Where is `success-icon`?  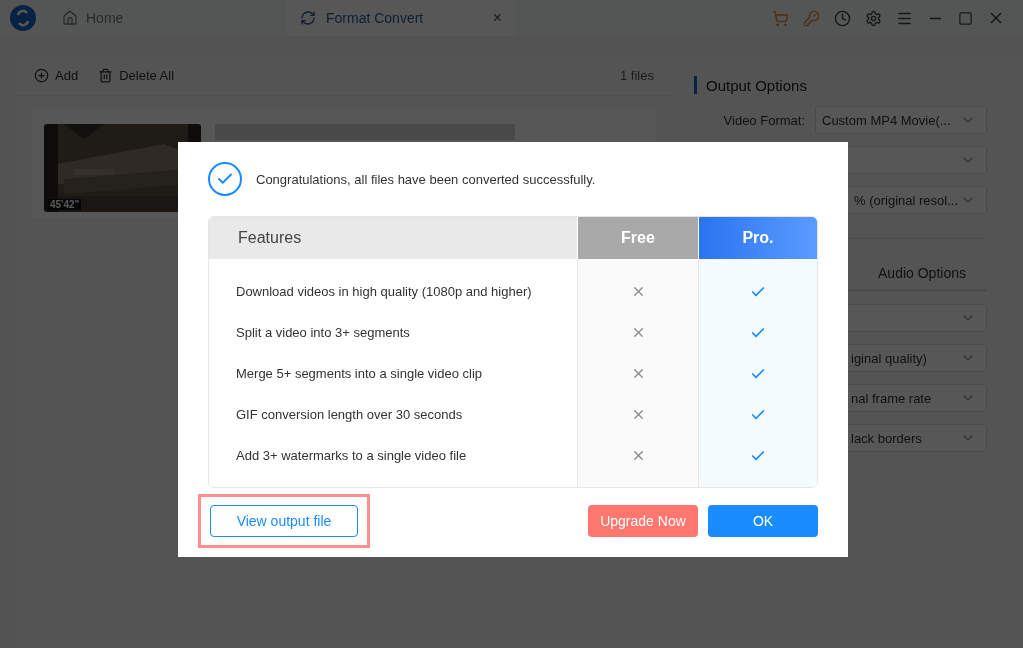
success-icon is located at coordinates (225, 179).